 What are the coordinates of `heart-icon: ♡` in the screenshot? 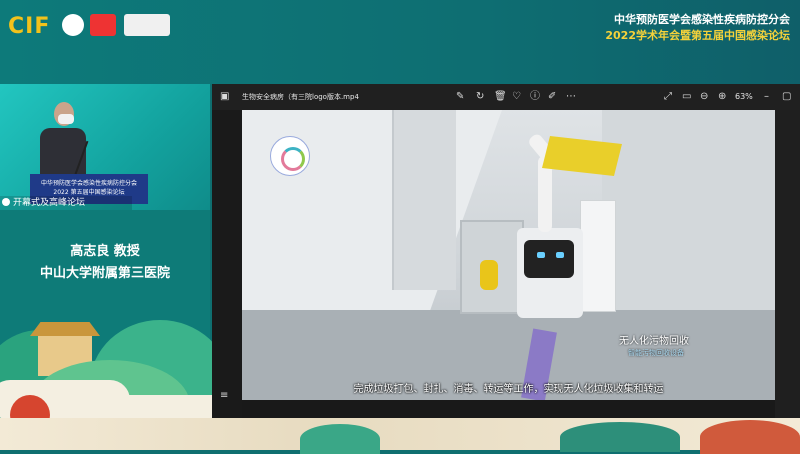 It's located at (516, 97).